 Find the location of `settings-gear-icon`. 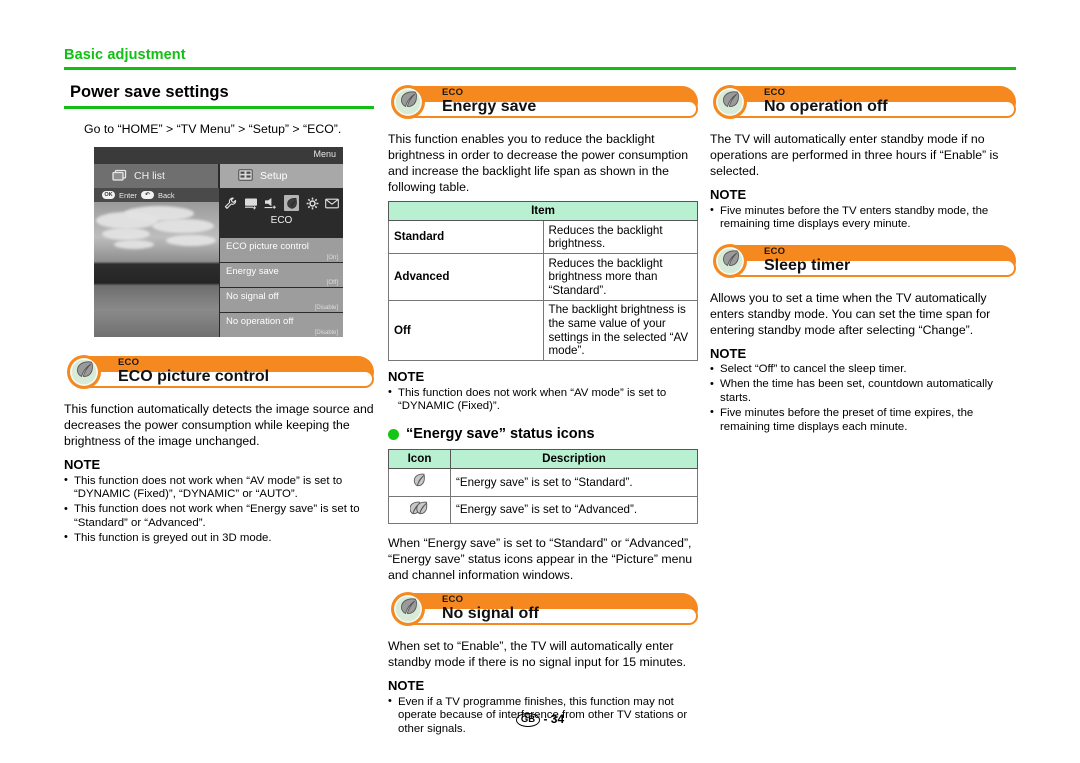

settings-gear-icon is located at coordinates (312, 203).